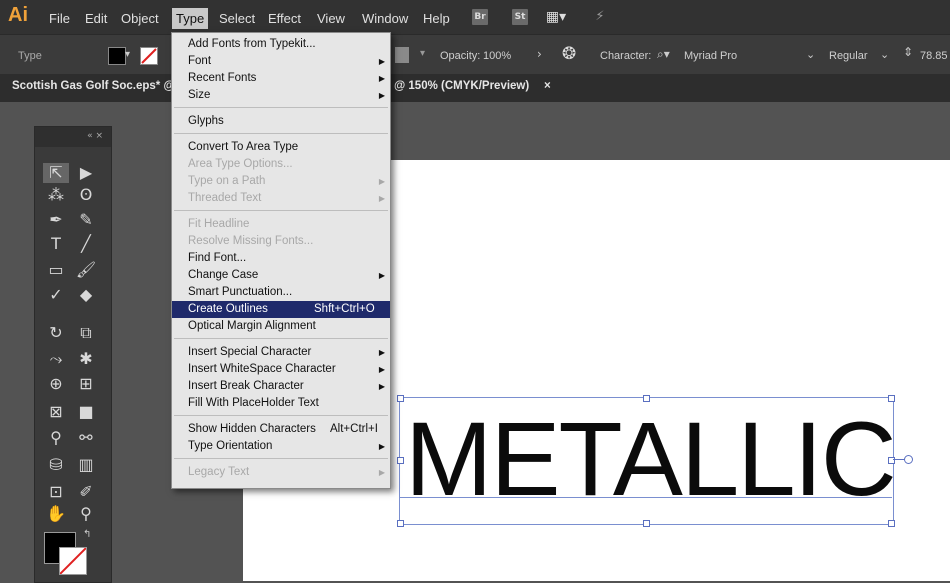 This screenshot has height=583, width=950. I want to click on swap-colors-icon: ↰, so click(87, 534).